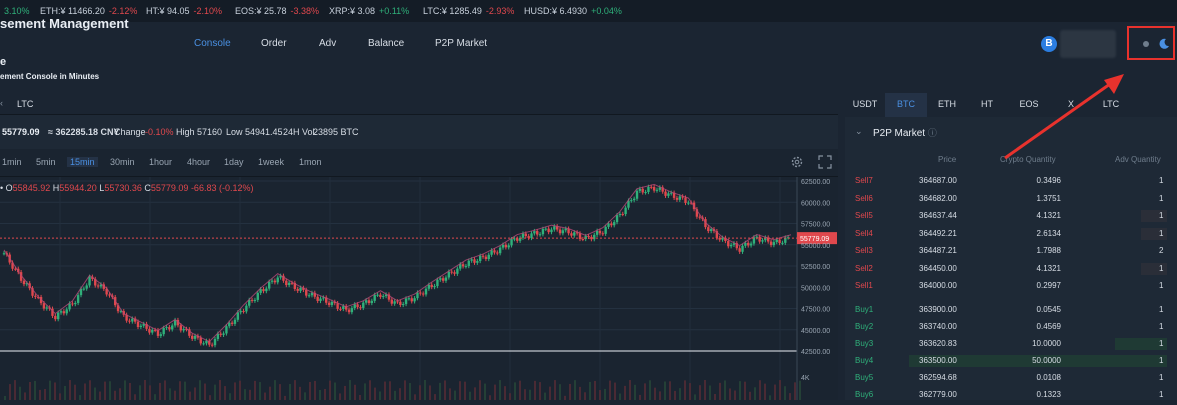  What do you see at coordinates (825, 162) in the screenshot?
I see `fullscreen-icon` at bounding box center [825, 162].